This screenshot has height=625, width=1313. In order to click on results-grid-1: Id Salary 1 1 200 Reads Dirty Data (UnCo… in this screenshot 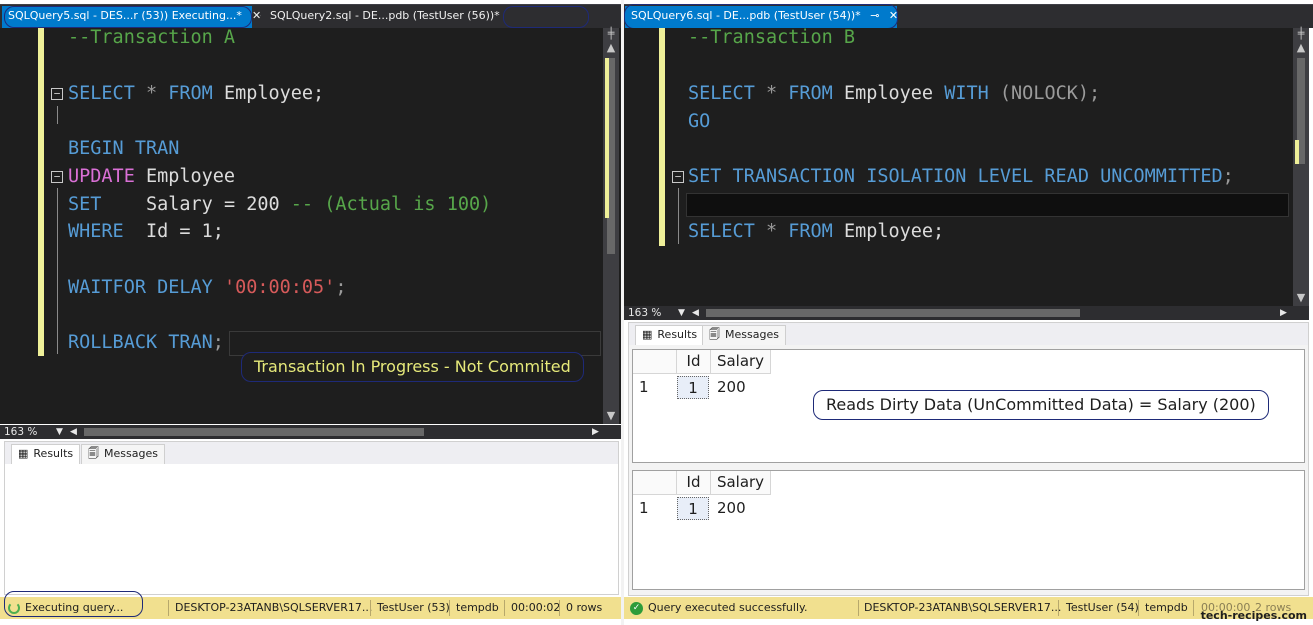, I will do `click(968, 406)`.